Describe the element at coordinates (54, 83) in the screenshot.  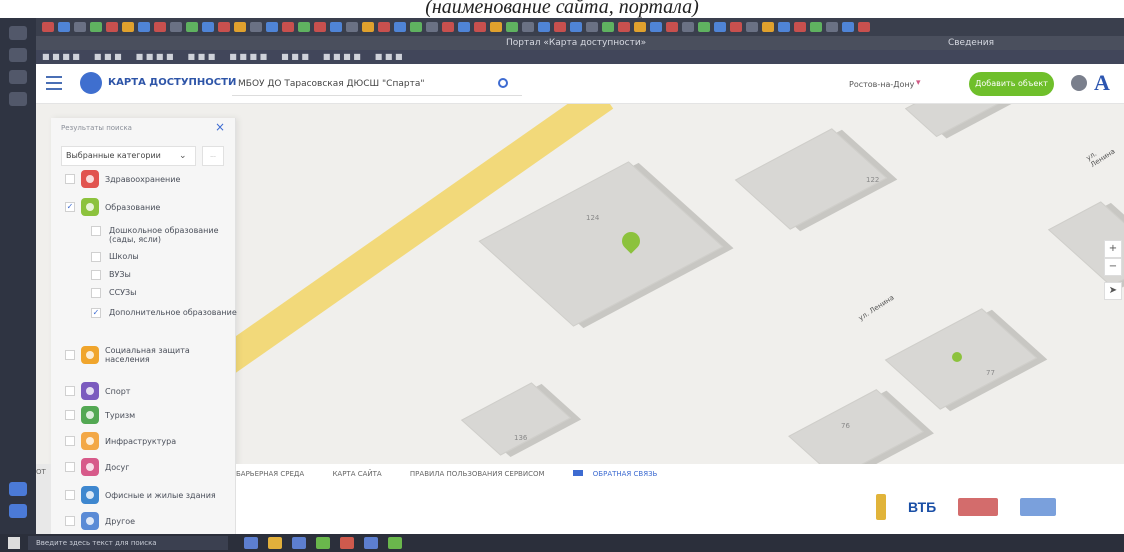
I see `menu-icon` at that location.